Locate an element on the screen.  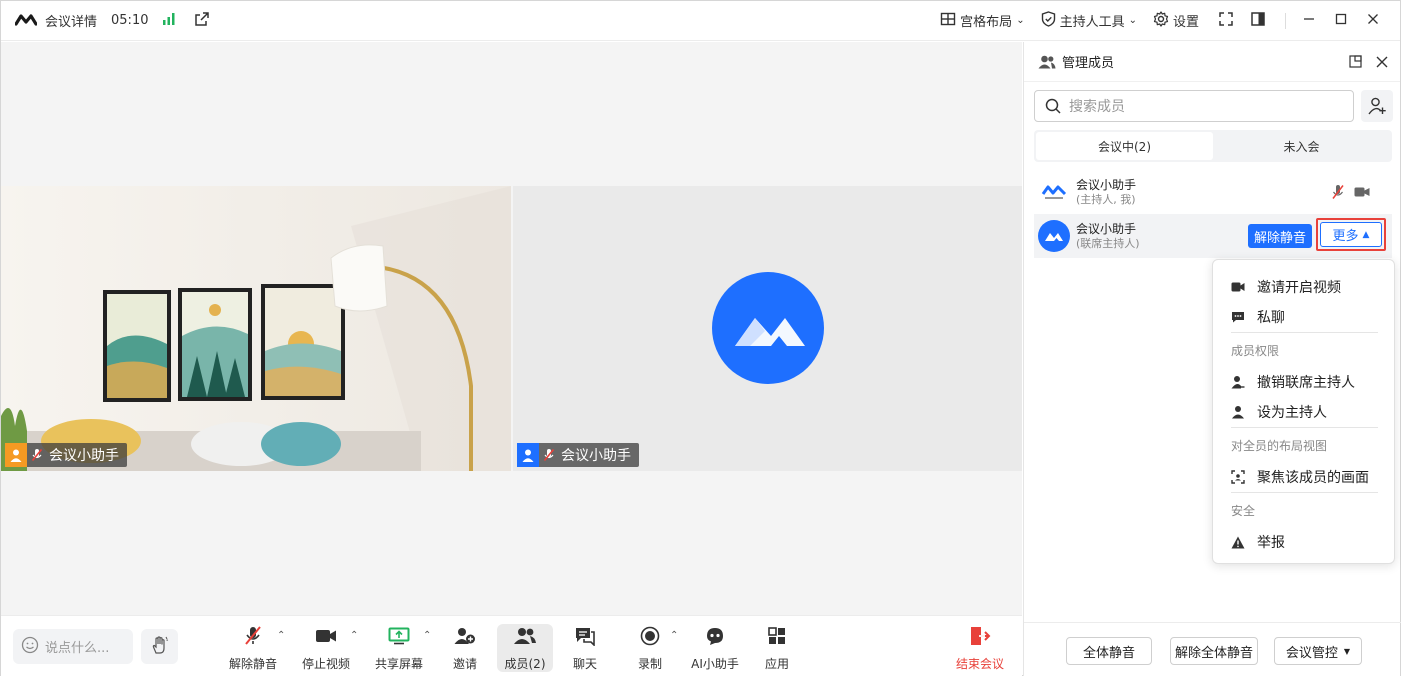
participant-name-tag: 会议小助手 is located at coordinates (578, 455).